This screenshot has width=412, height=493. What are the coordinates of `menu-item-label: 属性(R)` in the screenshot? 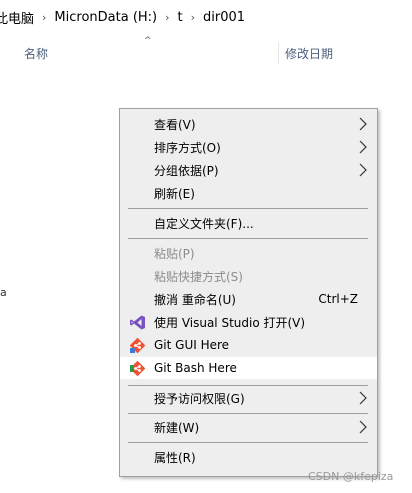 It's located at (175, 457).